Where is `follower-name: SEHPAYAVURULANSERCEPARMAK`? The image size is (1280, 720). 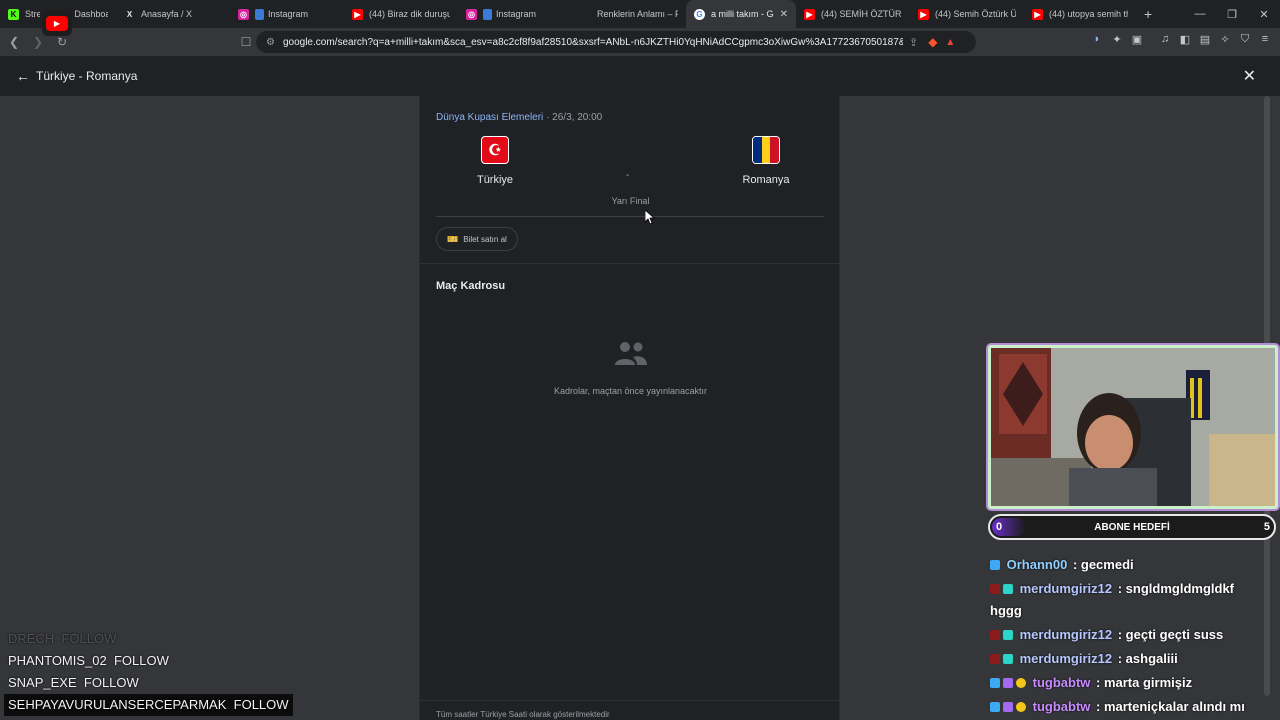 follower-name: SEHPAYAVURULANSERCEPARMAK is located at coordinates (117, 704).